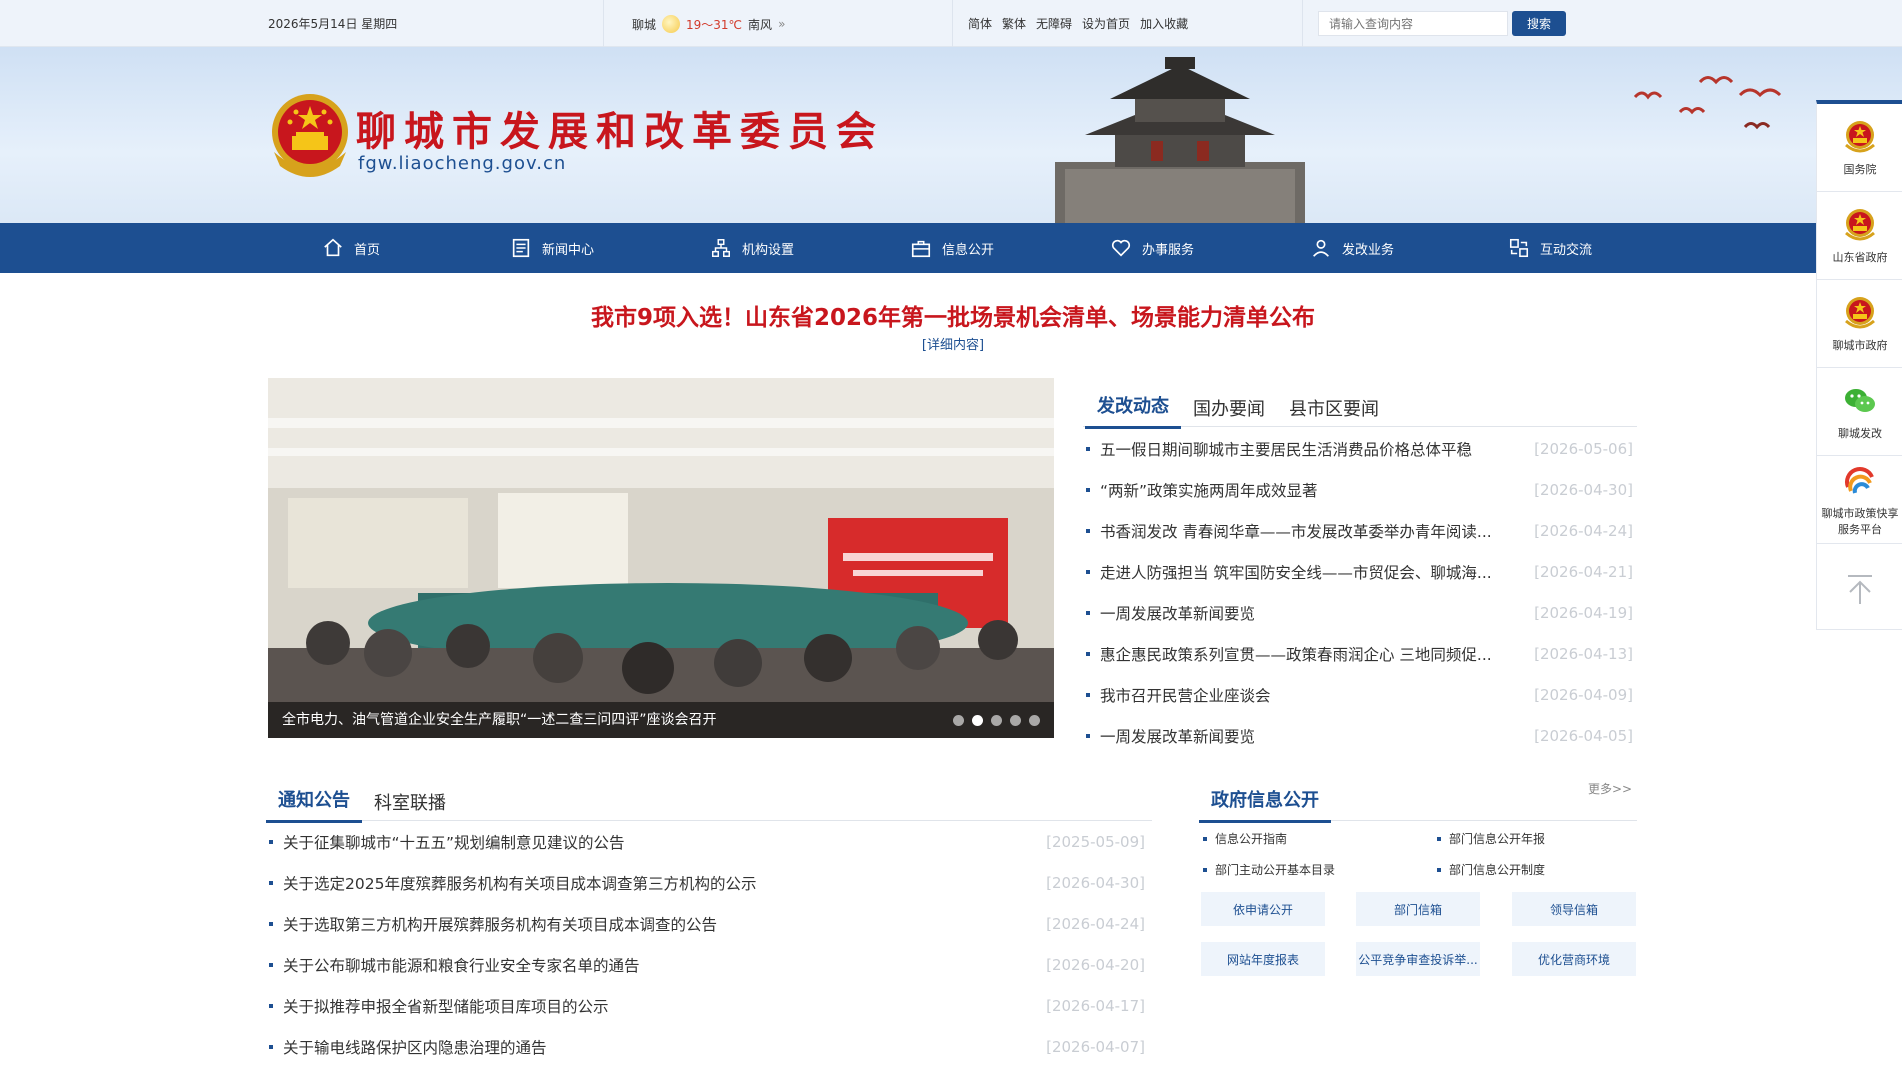  Describe the element at coordinates (1229, 412) in the screenshot. I see `tab-state-council-news: 国办要闻` at that location.